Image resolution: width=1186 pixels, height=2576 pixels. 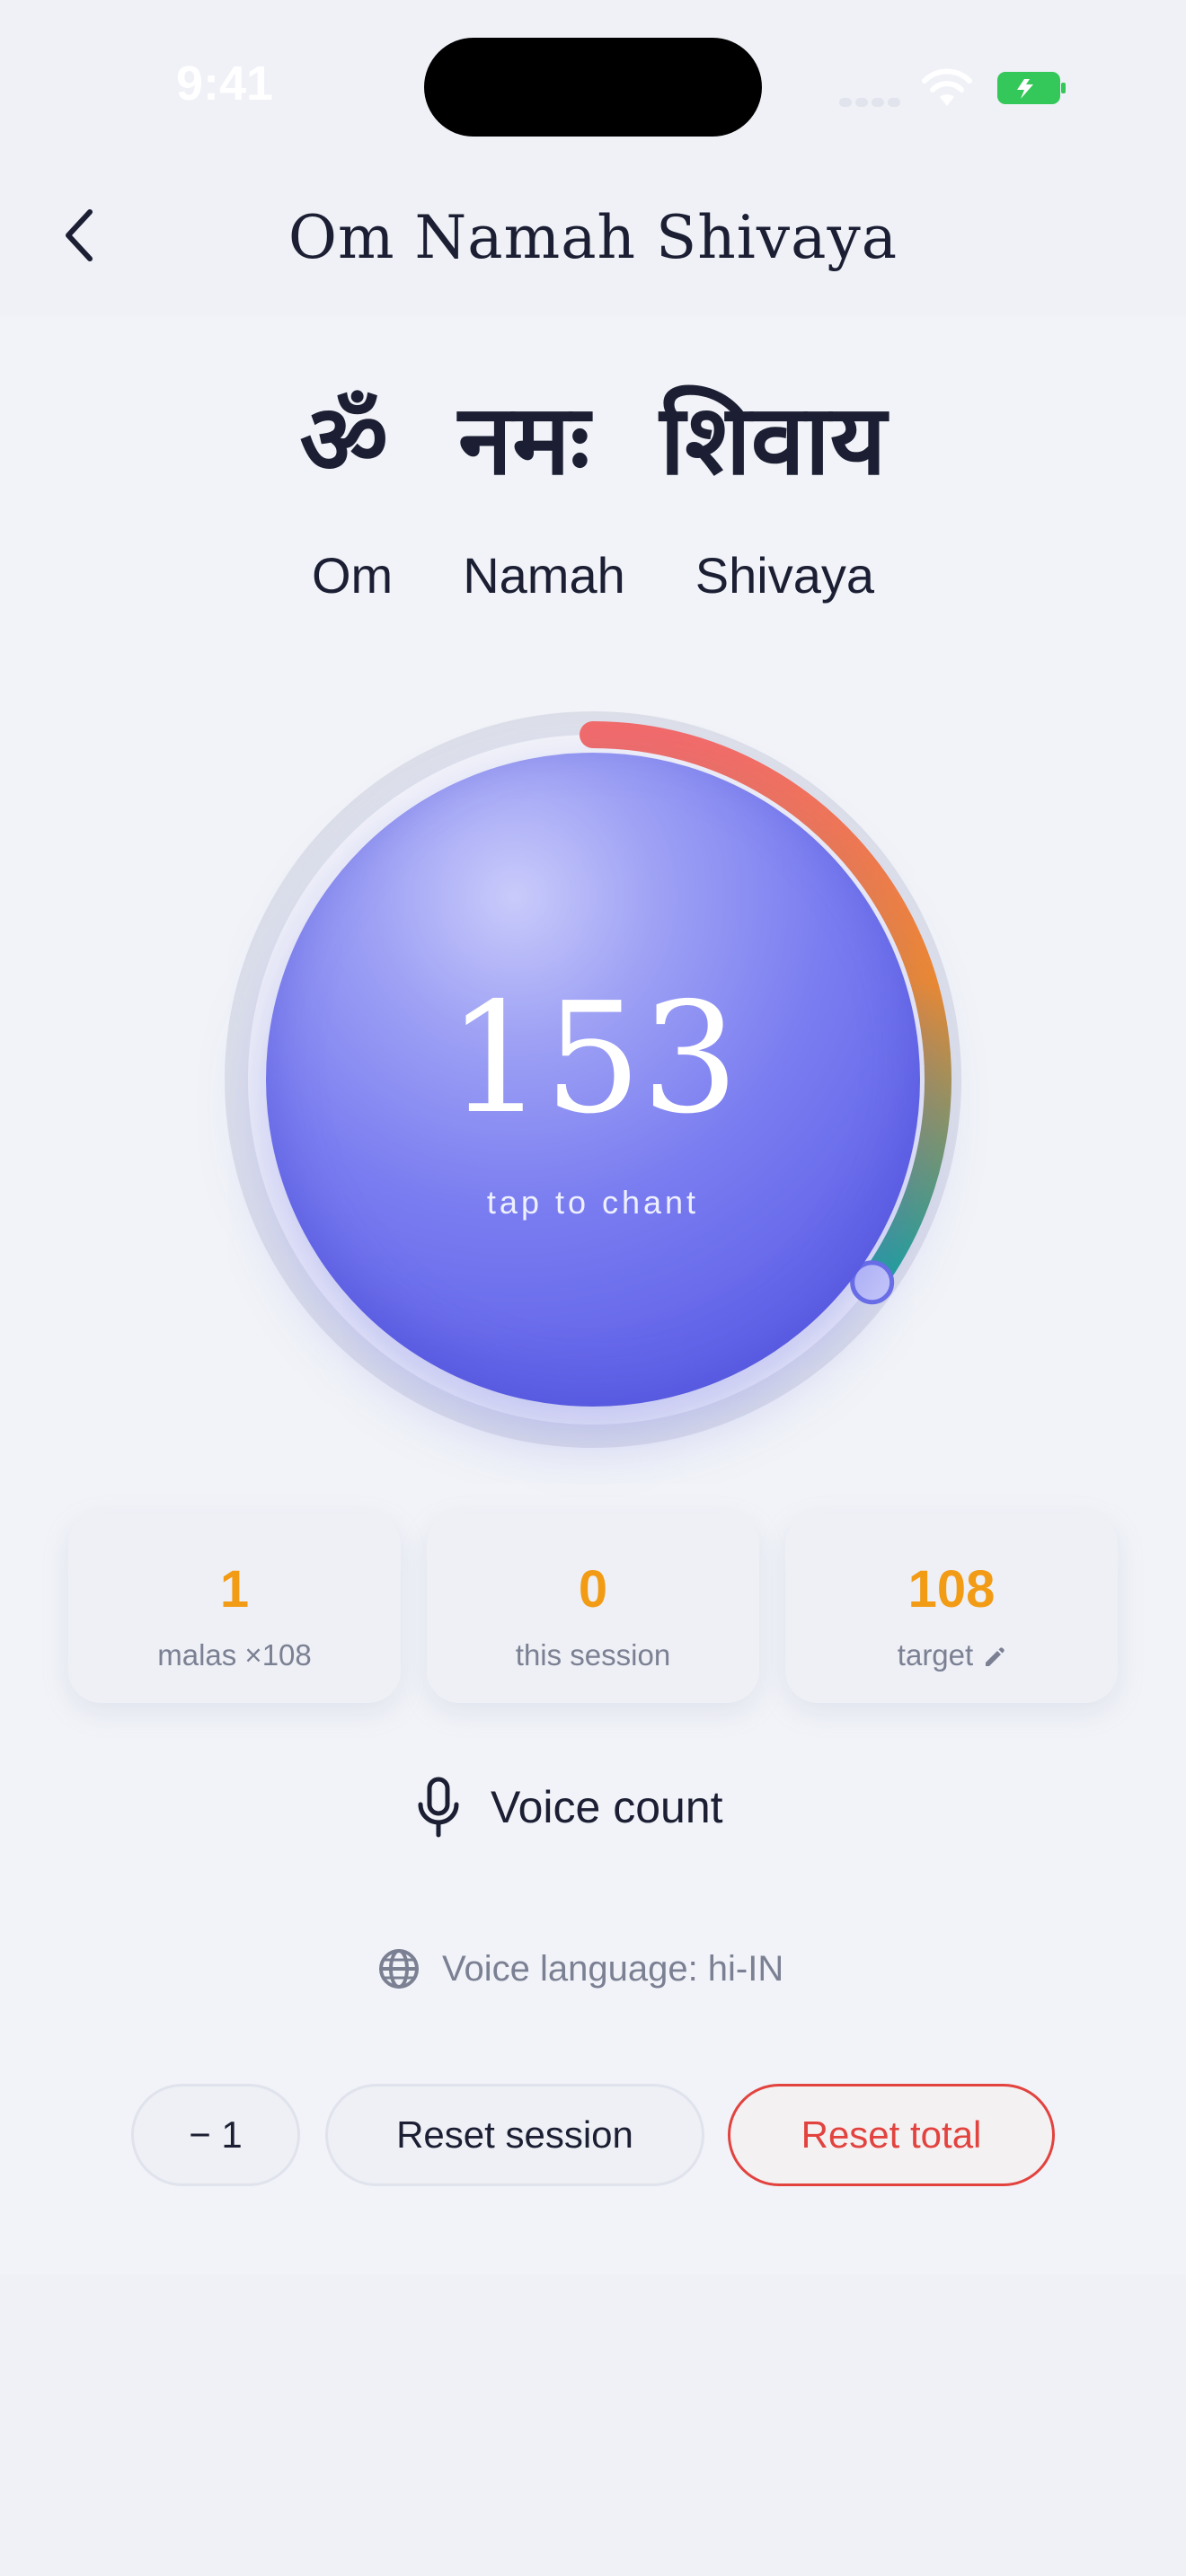 I want to click on chant-count: 153, so click(x=593, y=1059).